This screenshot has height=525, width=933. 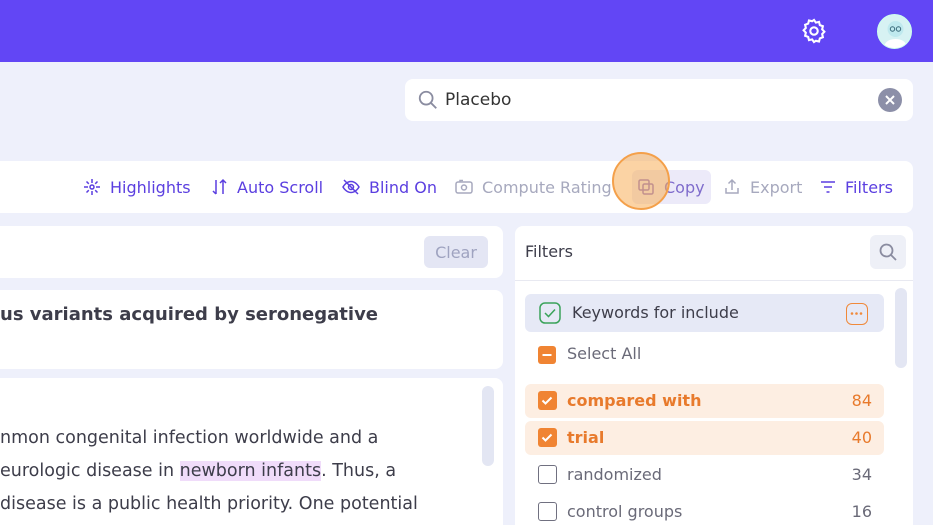 I want to click on compute-rating-label: Compute Rating, so click(x=547, y=187).